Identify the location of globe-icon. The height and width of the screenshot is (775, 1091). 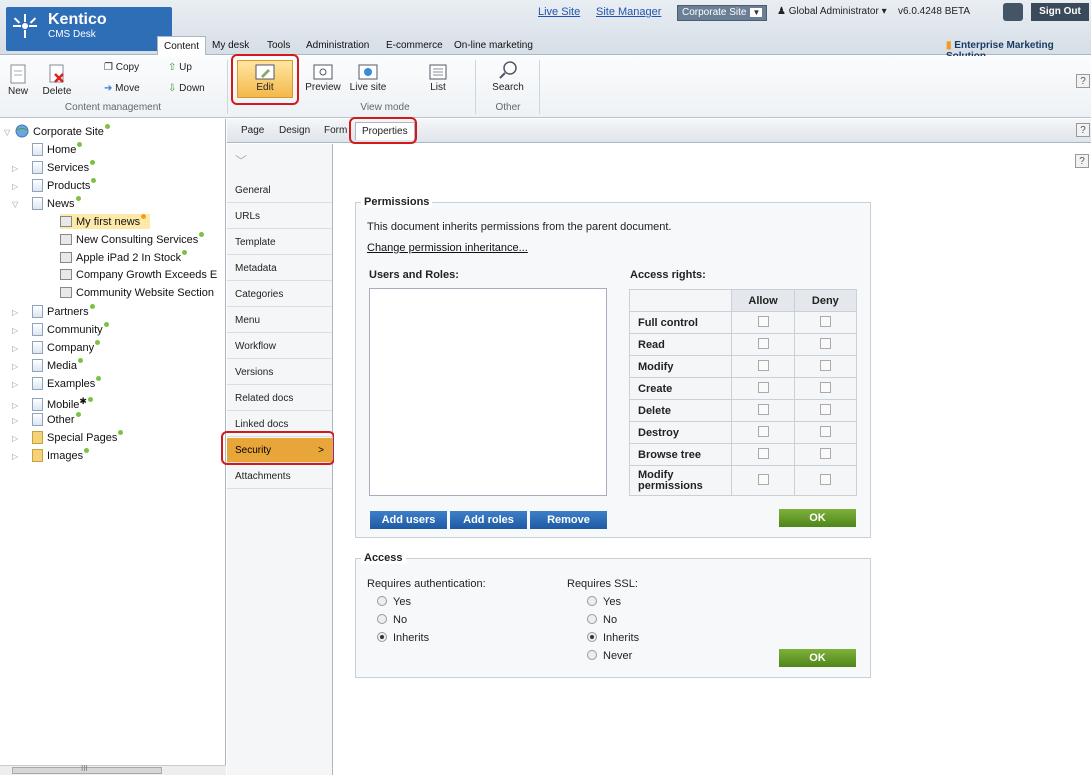
(1013, 12).